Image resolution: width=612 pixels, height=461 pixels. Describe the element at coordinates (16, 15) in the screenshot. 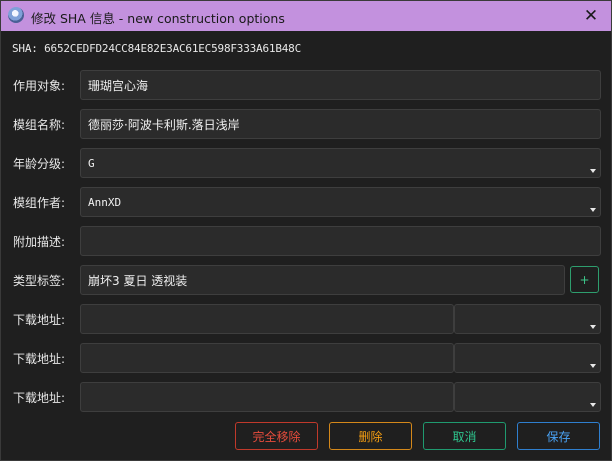

I see `app-icon` at that location.